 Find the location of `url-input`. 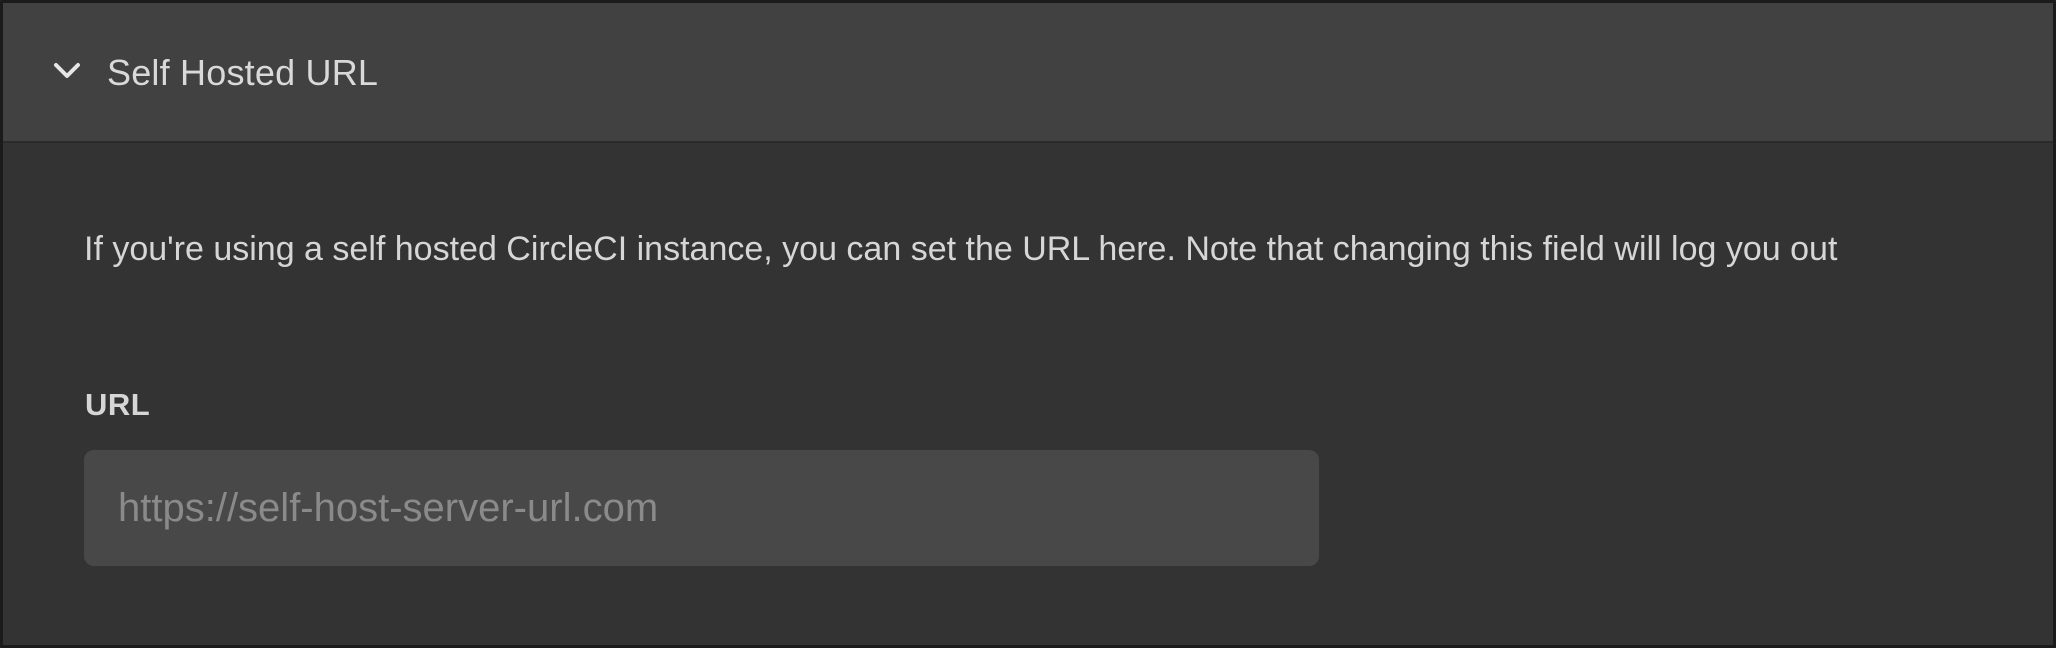

url-input is located at coordinates (701, 508).